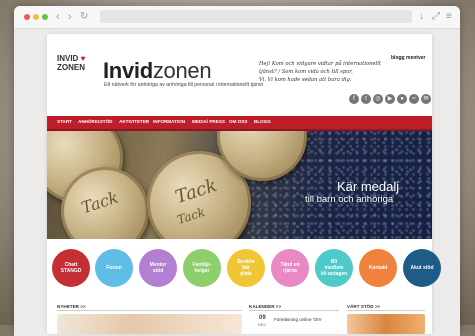 Image resolution: width=475 pixels, height=336 pixels. What do you see at coordinates (402, 99) in the screenshot?
I see `flickr-icon: ●` at bounding box center [402, 99].